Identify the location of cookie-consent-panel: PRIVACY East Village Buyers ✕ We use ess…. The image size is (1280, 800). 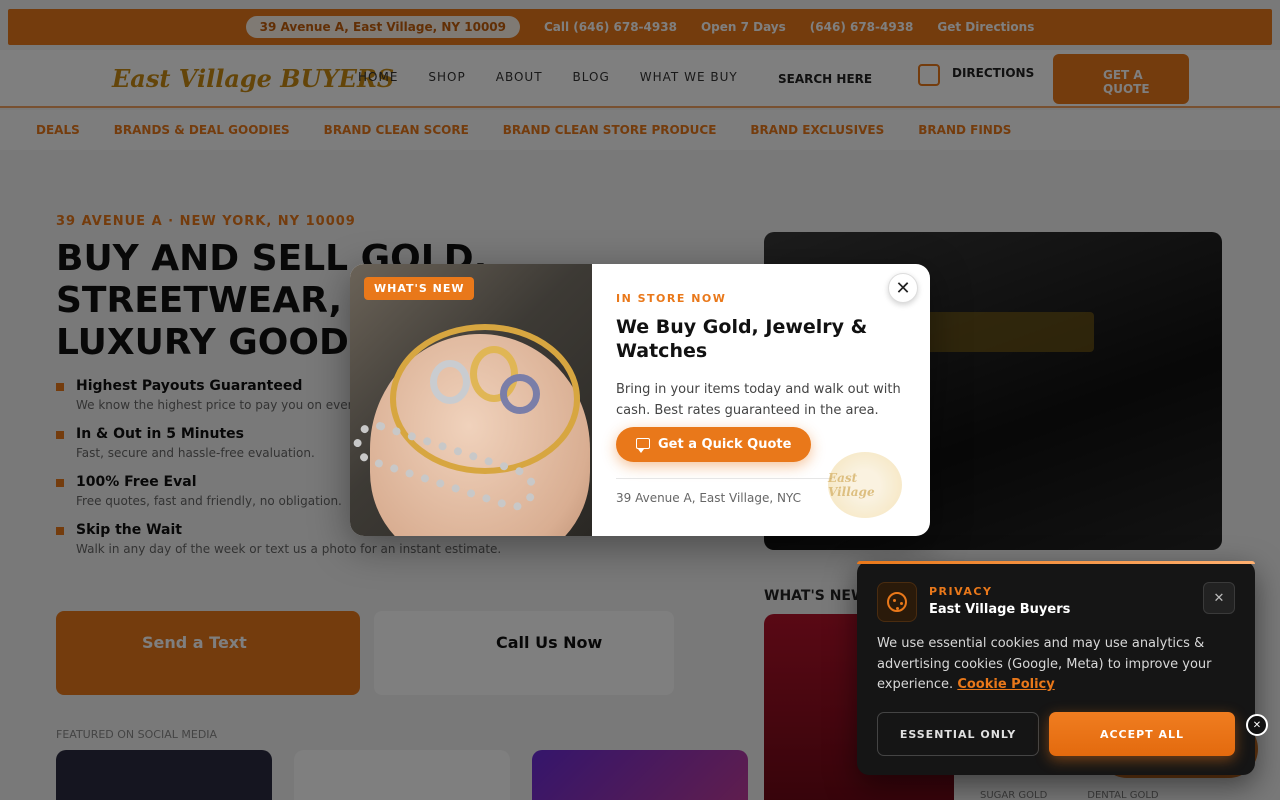
(1056, 668).